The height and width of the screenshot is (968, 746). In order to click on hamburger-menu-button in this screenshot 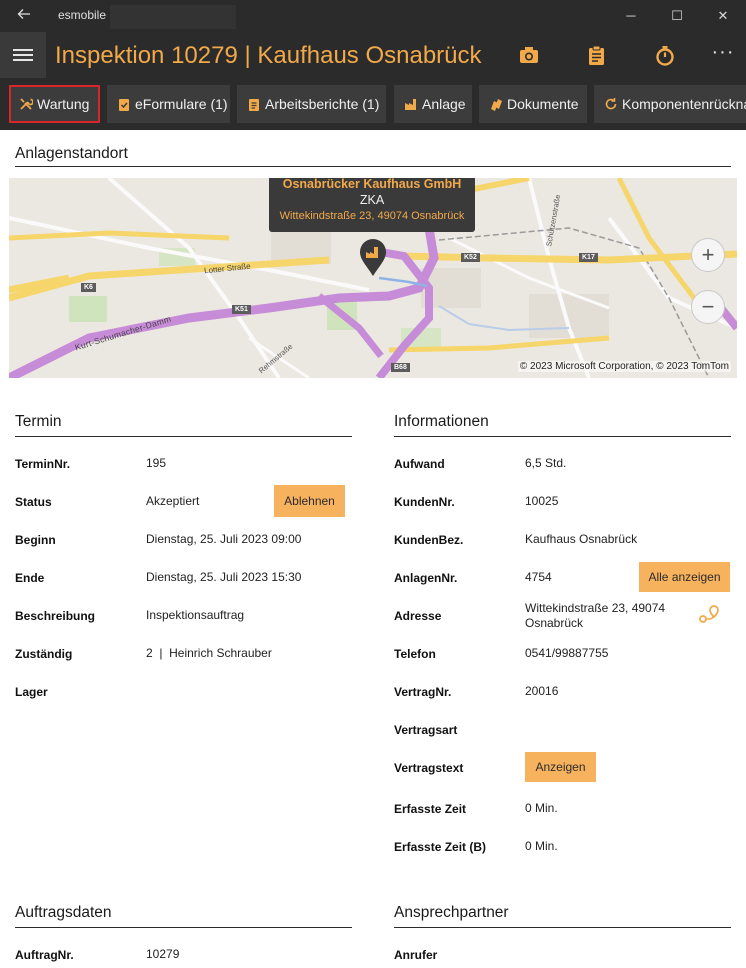, I will do `click(23, 55)`.